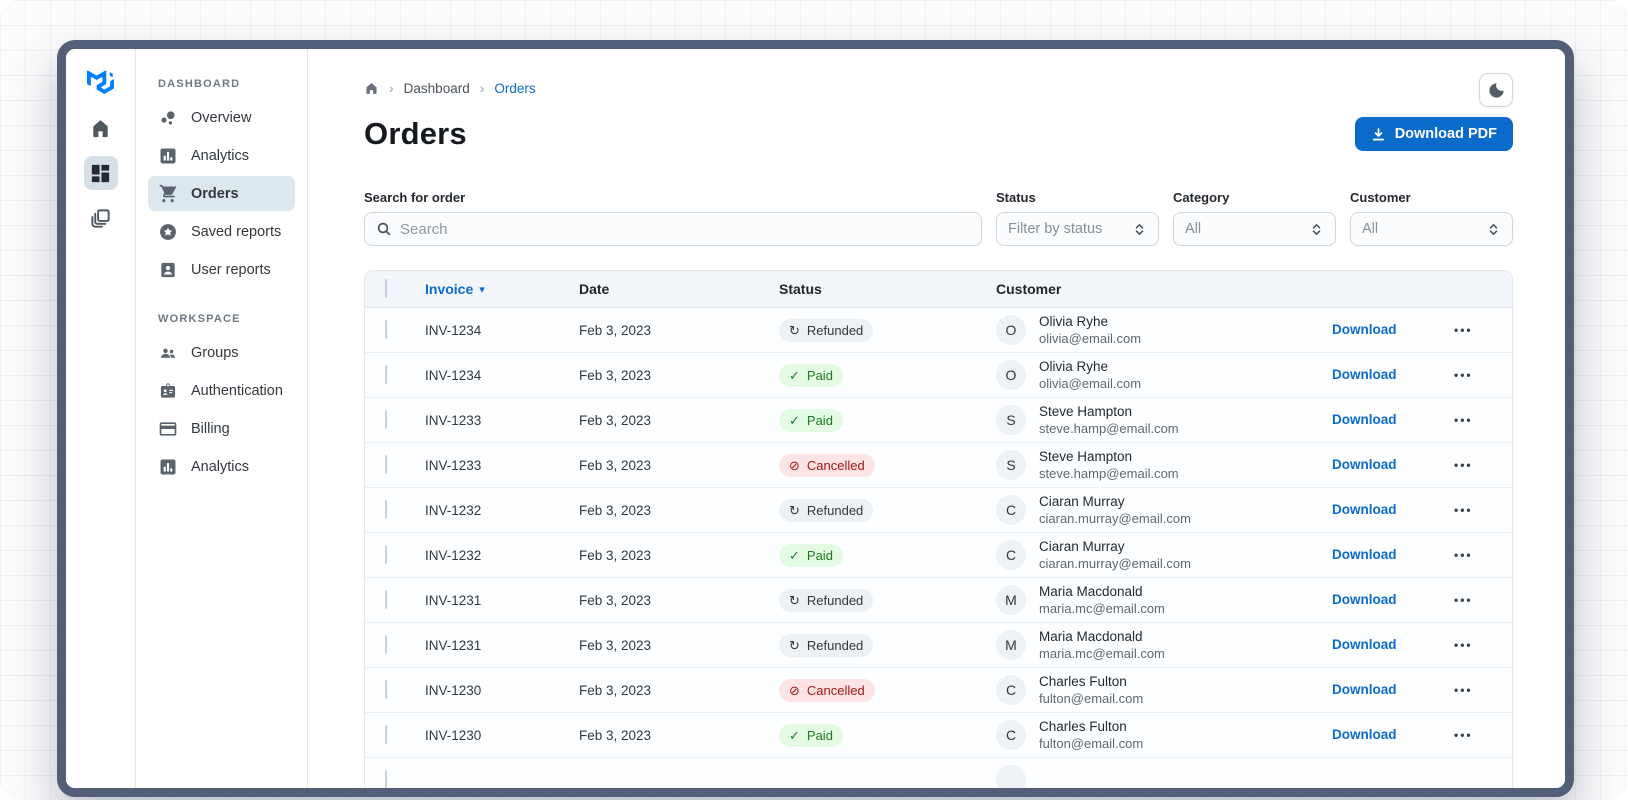 This screenshot has width=1628, height=800. I want to click on avatar: C, so click(1011, 510).